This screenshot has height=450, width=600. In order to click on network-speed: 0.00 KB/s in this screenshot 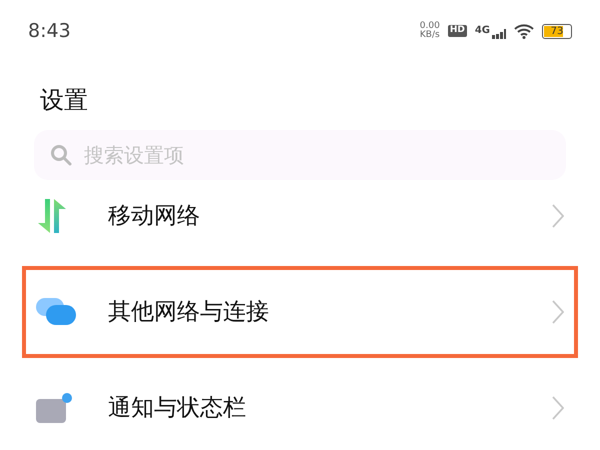, I will do `click(430, 31)`.